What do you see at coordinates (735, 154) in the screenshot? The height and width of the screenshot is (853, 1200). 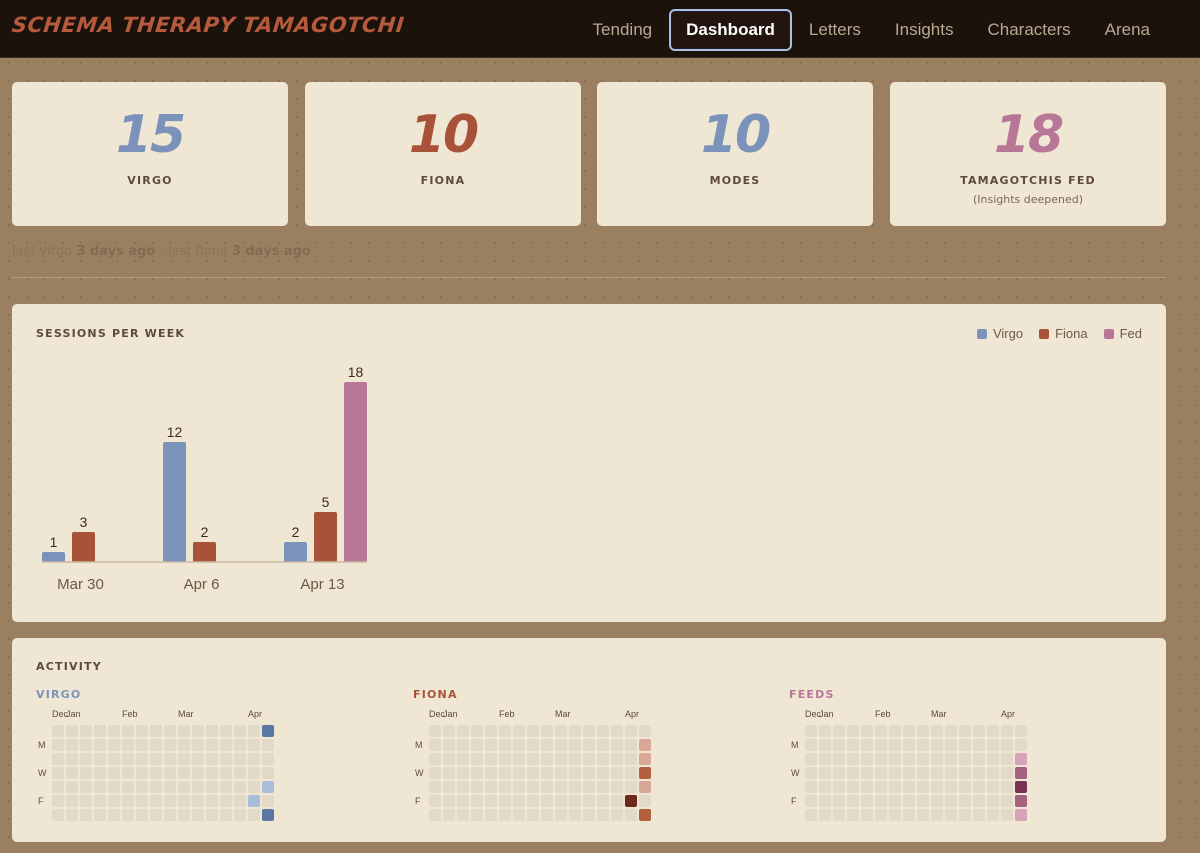 I see `stat-card-modes: 10 MODES` at bounding box center [735, 154].